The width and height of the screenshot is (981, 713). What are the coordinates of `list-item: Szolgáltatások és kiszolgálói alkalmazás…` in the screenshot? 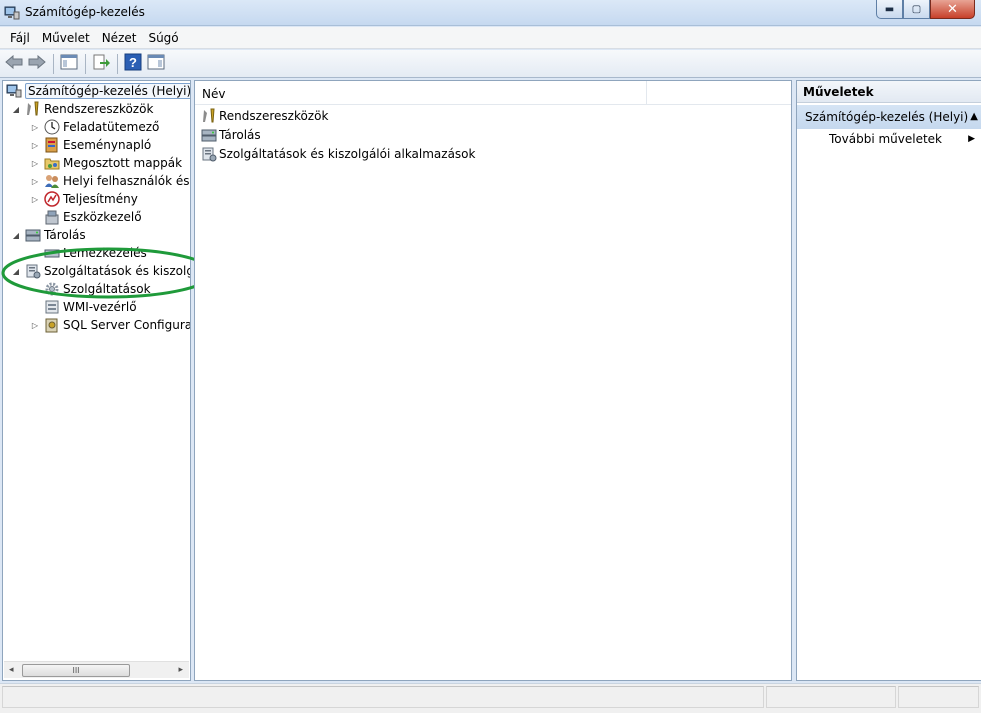 It's located at (338, 154).